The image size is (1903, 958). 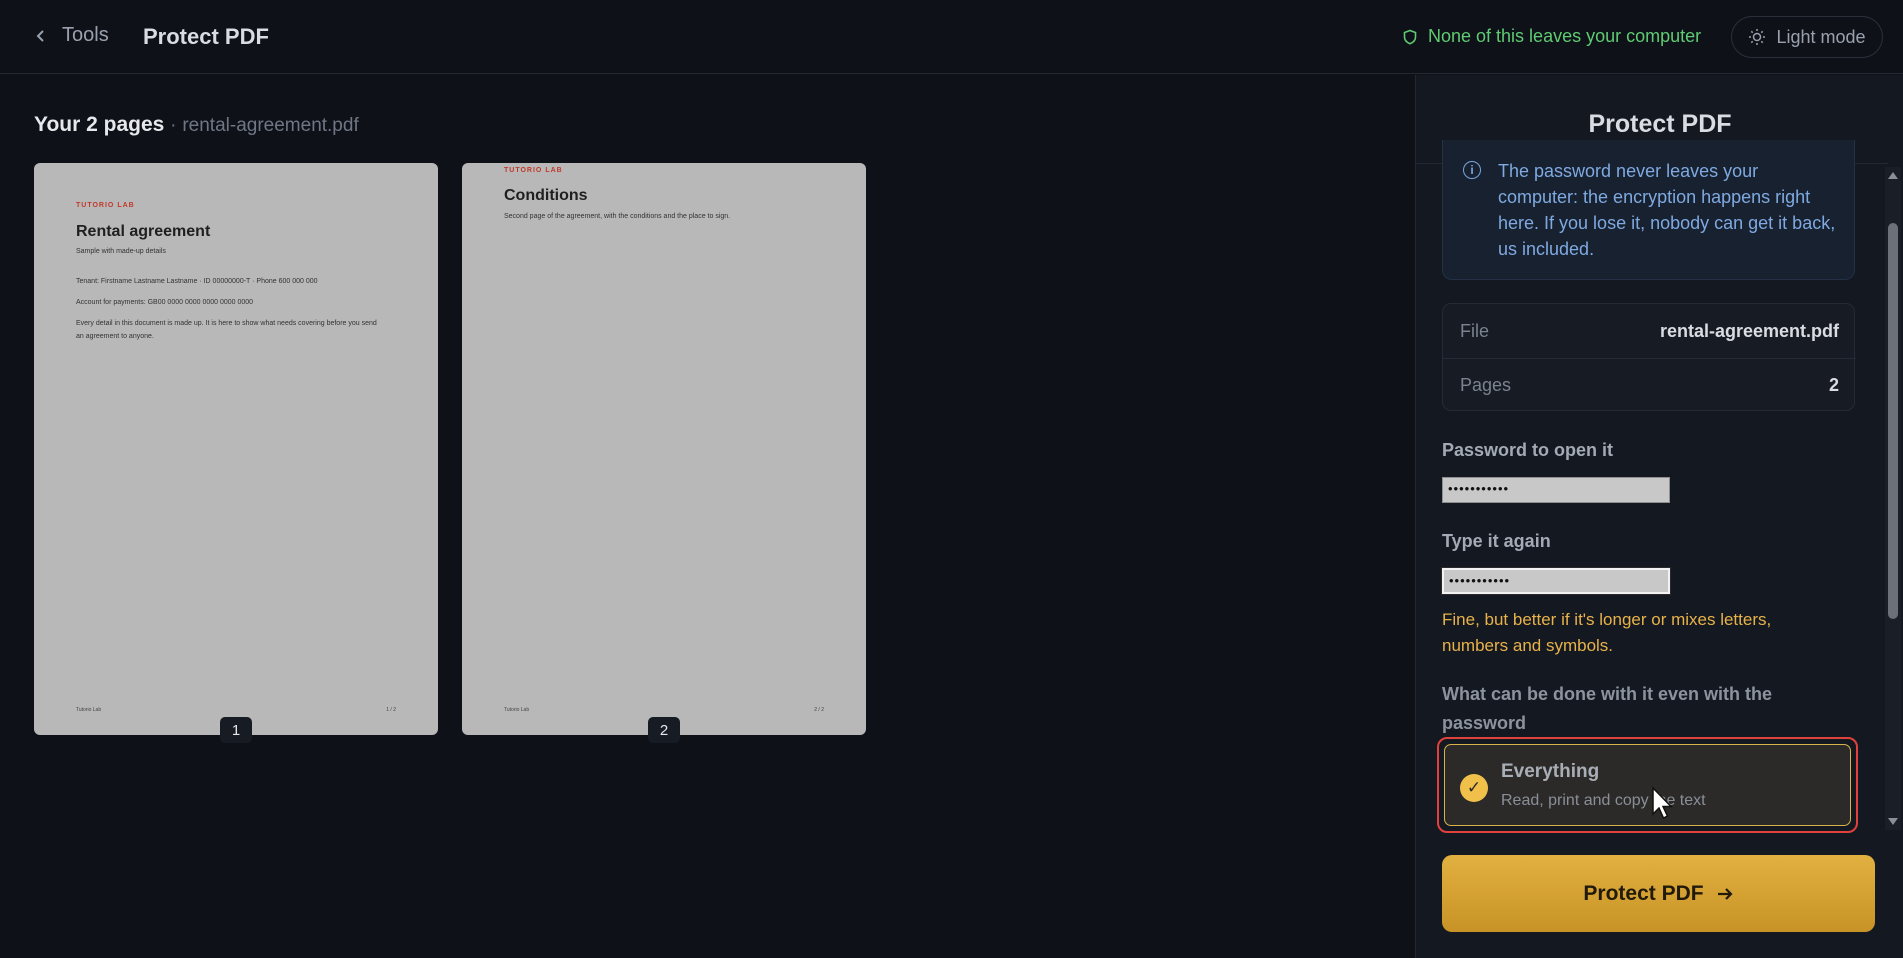 What do you see at coordinates (546, 195) in the screenshot?
I see `page-heading: Conditions` at bounding box center [546, 195].